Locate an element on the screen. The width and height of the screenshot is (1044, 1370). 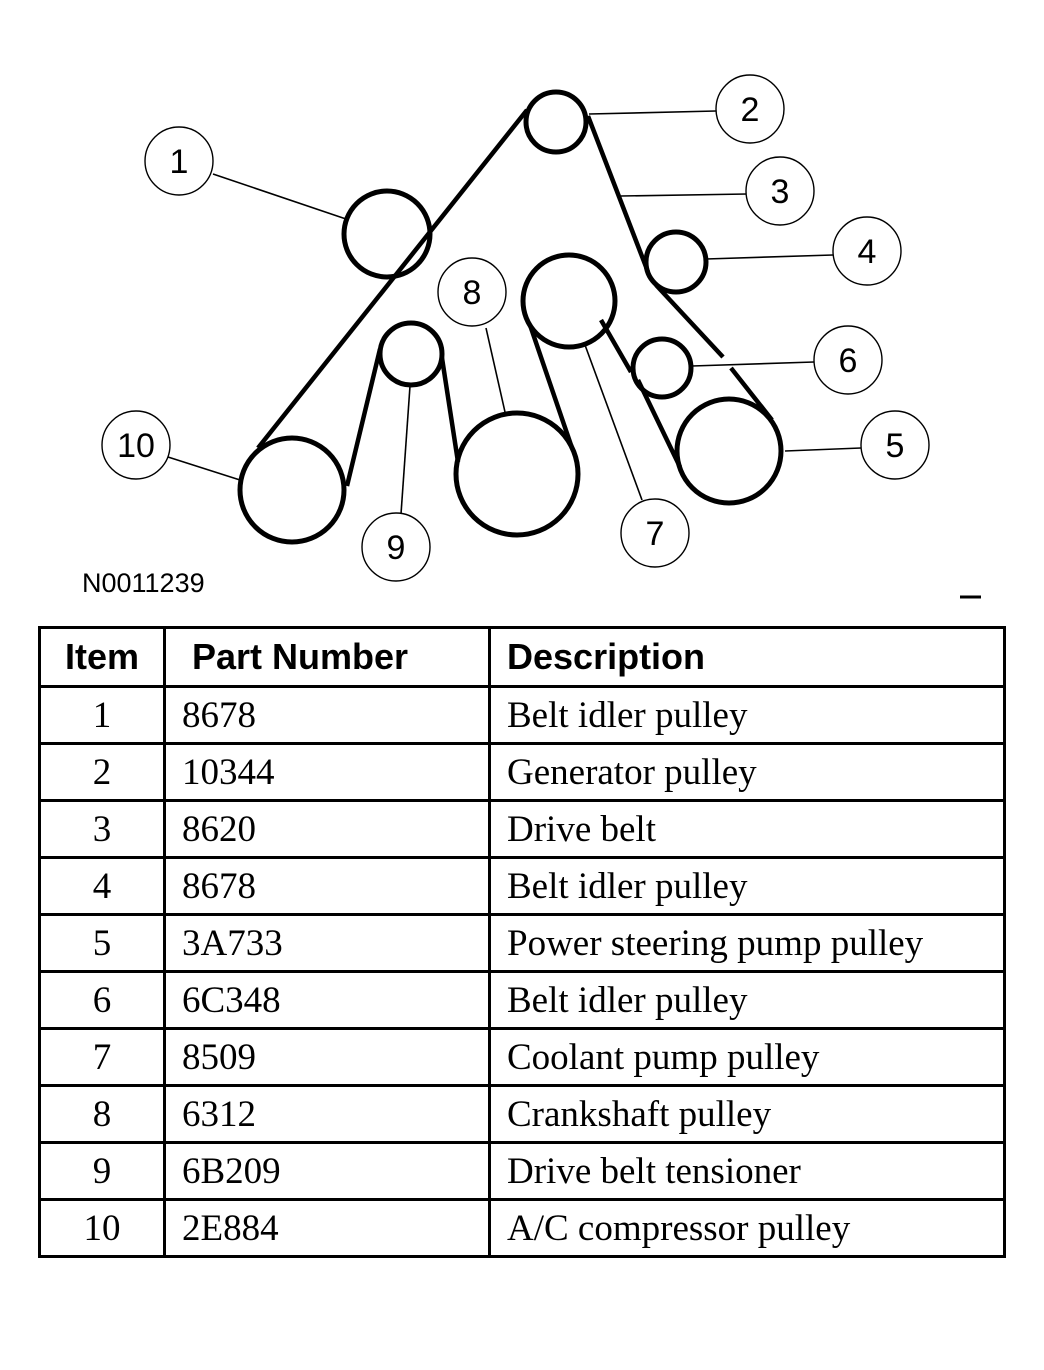
callout-4: 4 is located at coordinates (867, 251).